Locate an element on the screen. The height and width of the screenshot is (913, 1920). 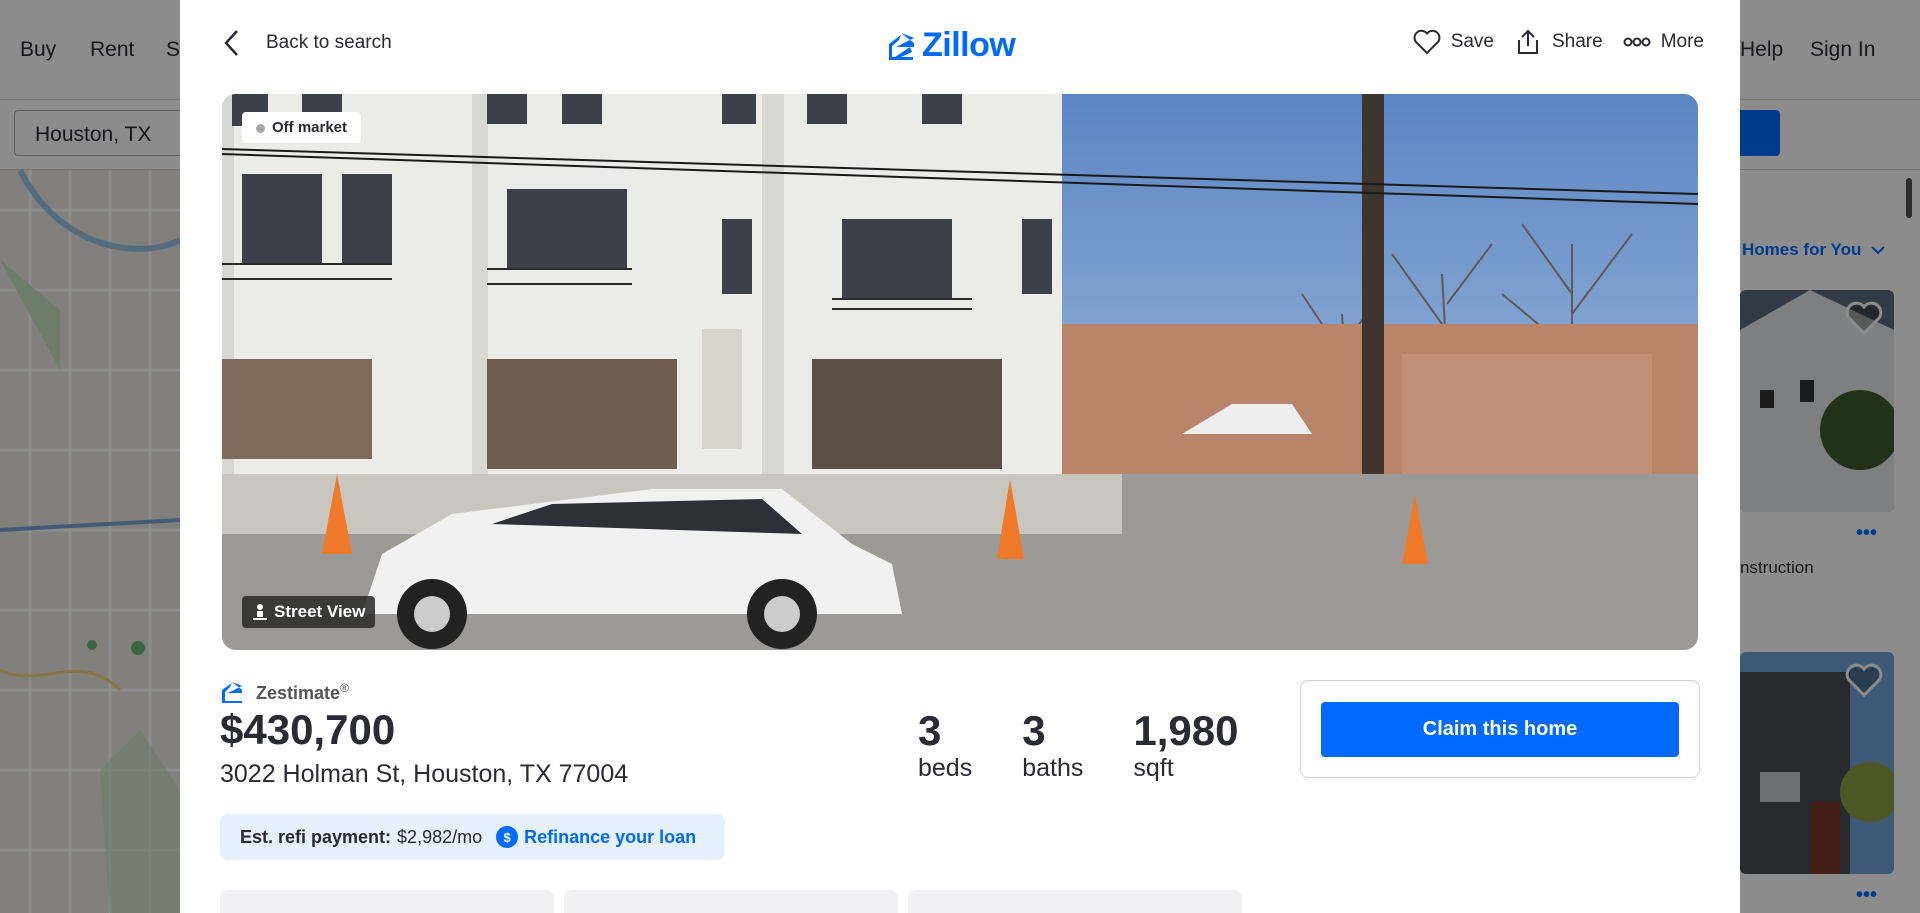
save-button: Save is located at coordinates (1453, 42).